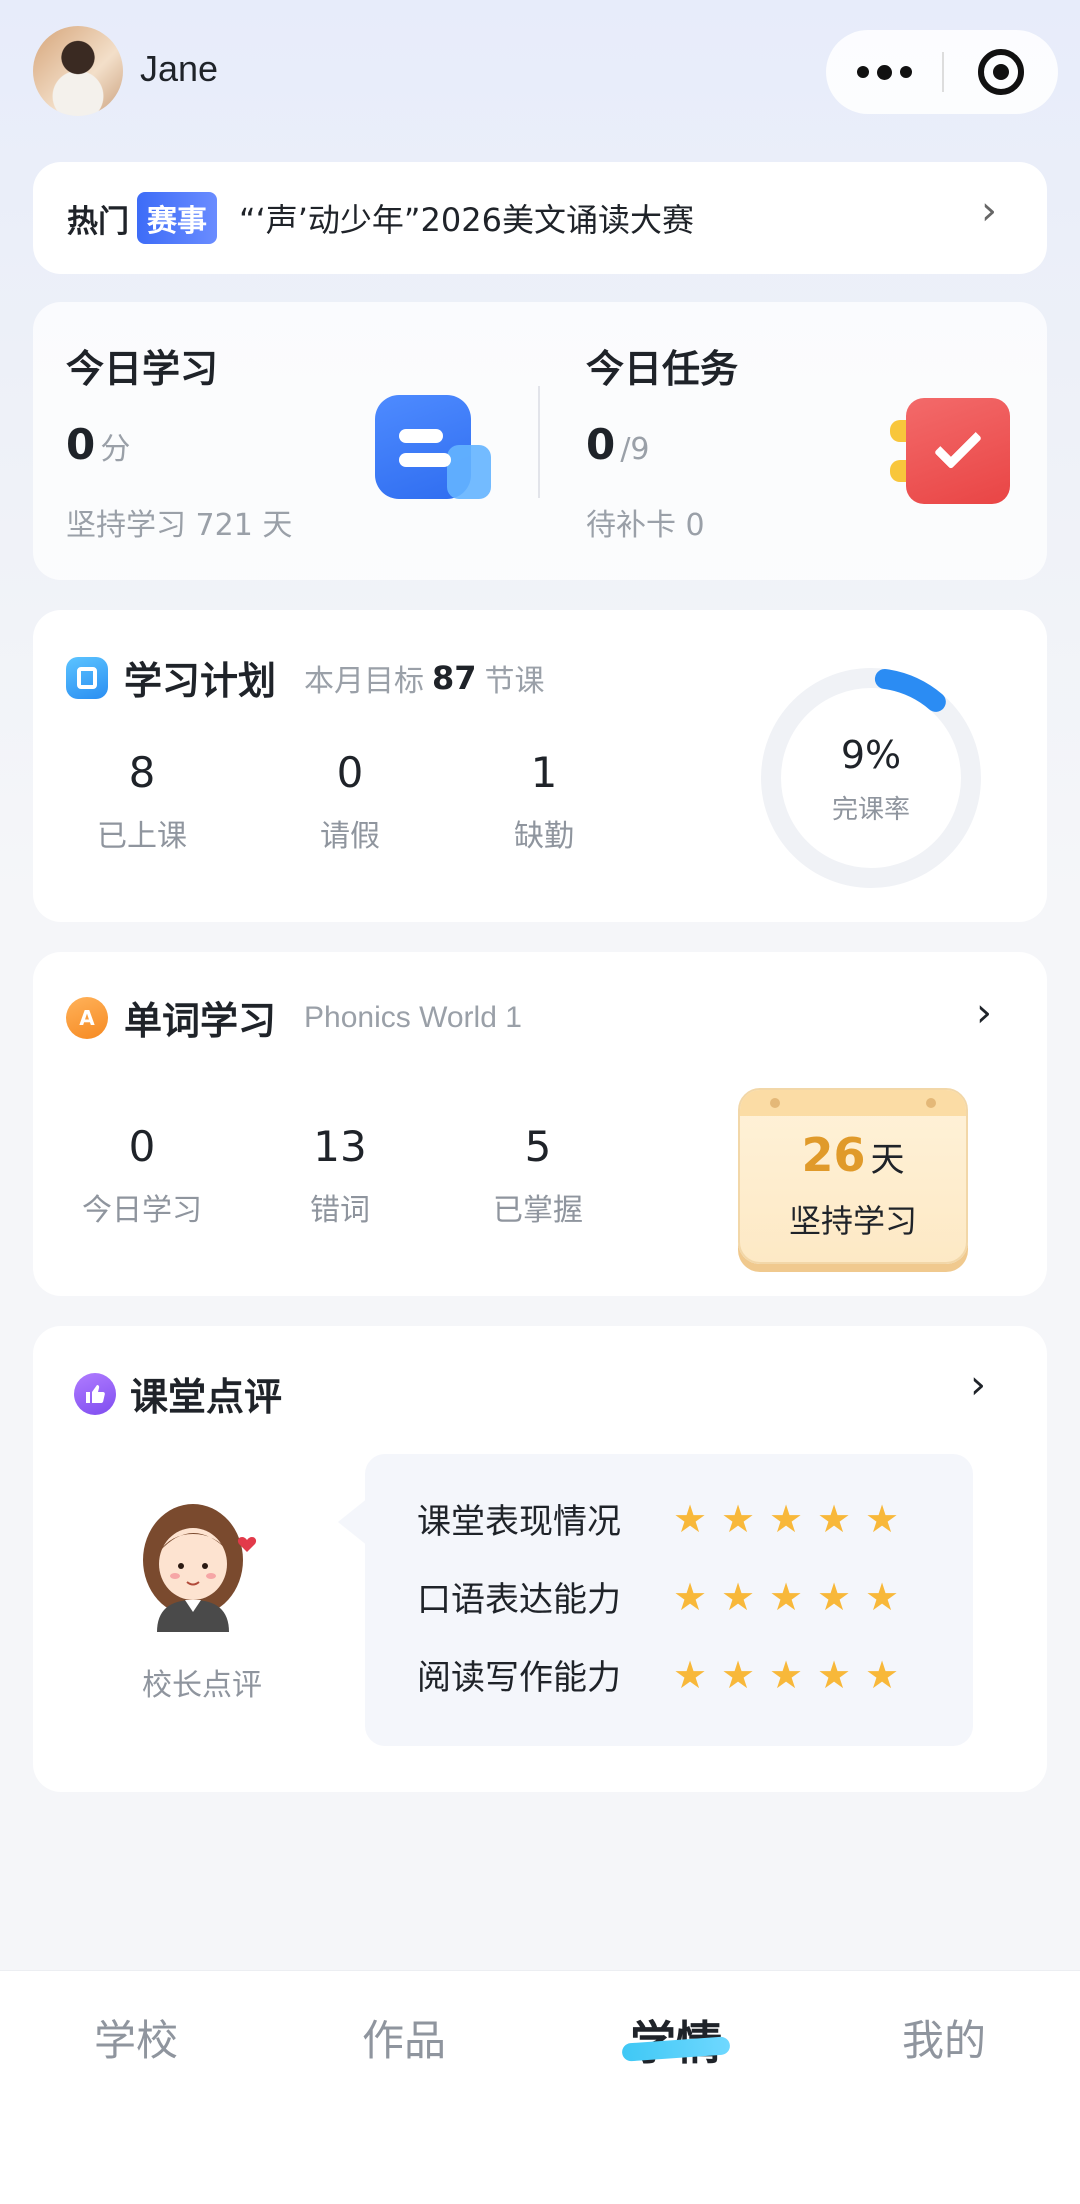 The width and height of the screenshot is (1080, 2204). Describe the element at coordinates (142, 1175) in the screenshot. I see `today-words-stat: 0 今日学习` at that location.